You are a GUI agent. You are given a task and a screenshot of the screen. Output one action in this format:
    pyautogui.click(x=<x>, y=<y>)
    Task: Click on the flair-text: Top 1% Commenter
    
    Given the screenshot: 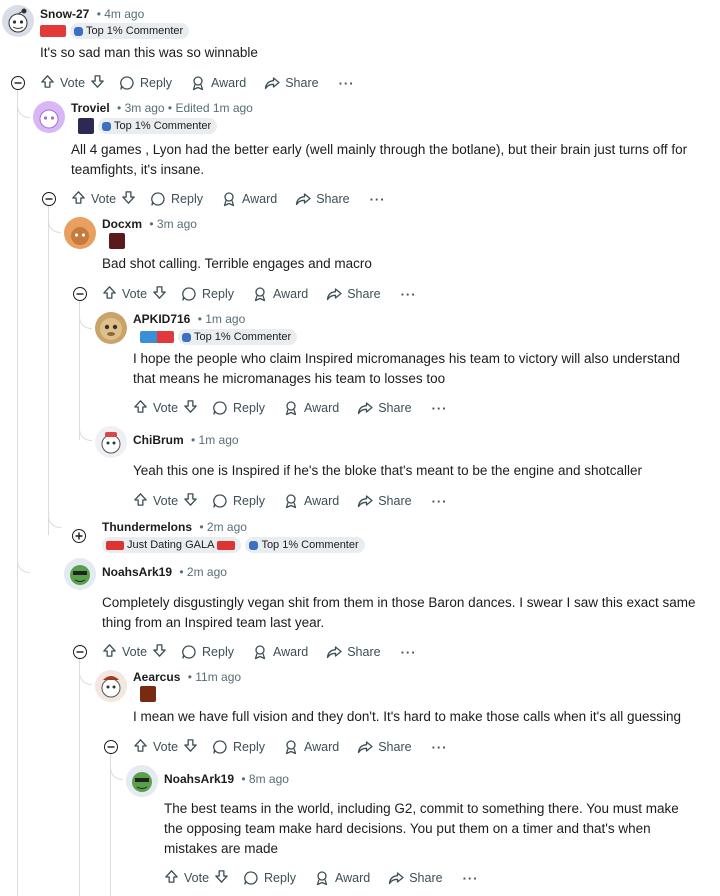 What is the action you would take?
    pyautogui.click(x=163, y=126)
    